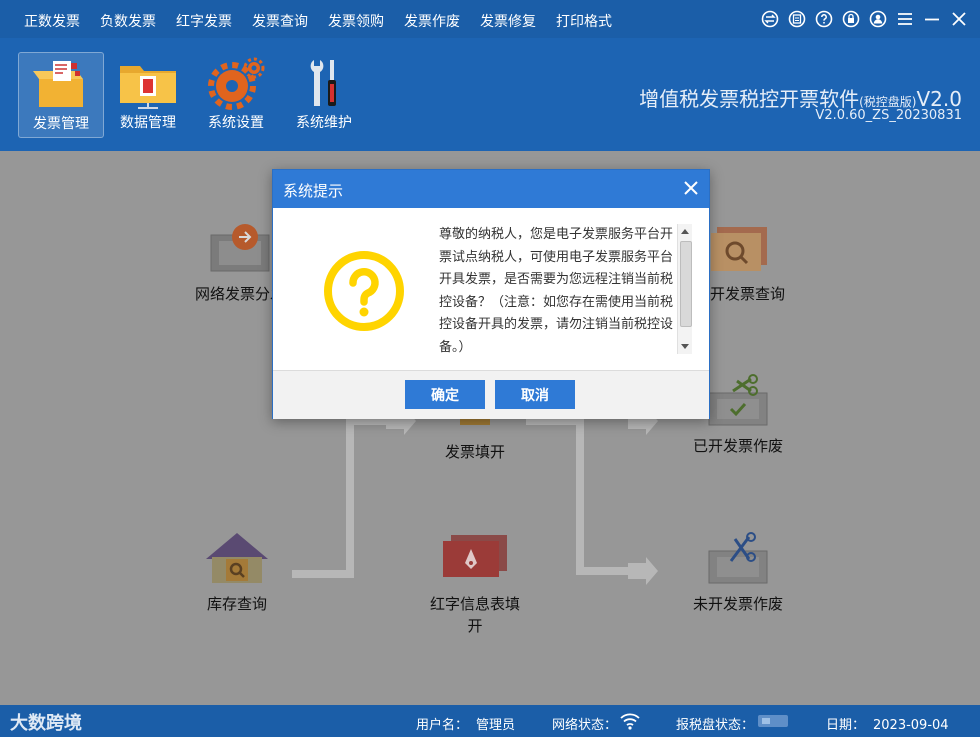  Describe the element at coordinates (236, 83) in the screenshot. I see `gear-icon` at that location.